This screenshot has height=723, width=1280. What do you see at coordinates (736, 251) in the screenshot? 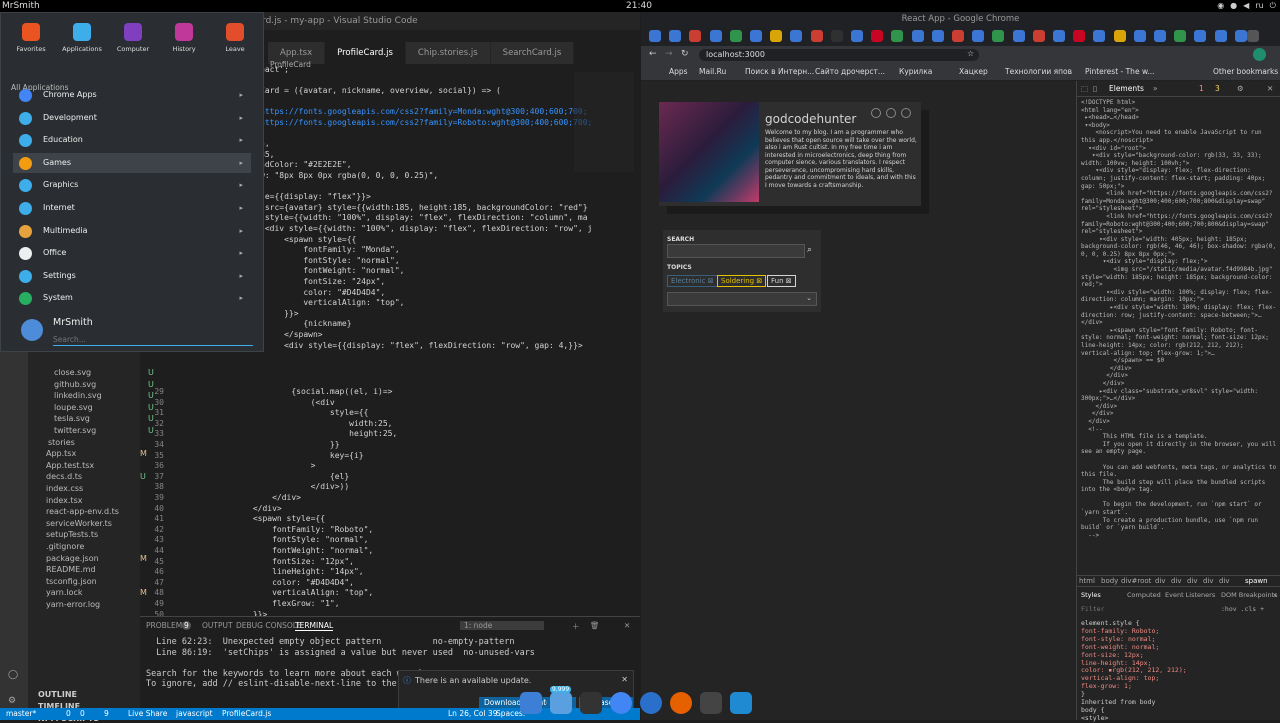
I see `search-input` at bounding box center [736, 251].